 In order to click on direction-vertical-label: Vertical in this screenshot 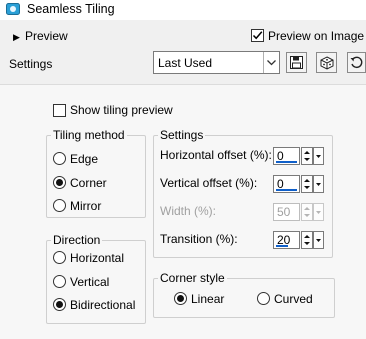, I will do `click(89, 282)`.